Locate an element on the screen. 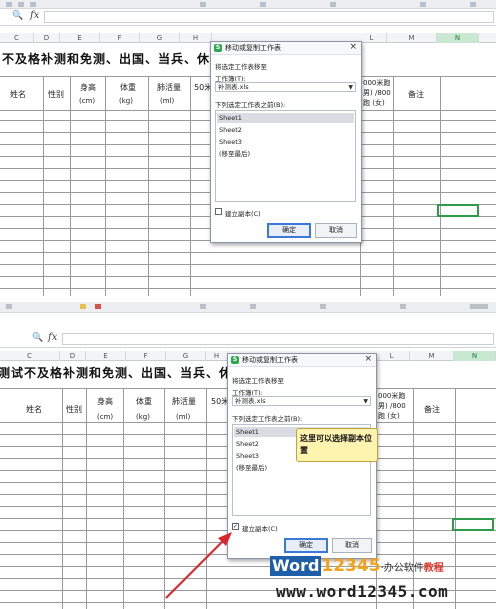  watermark-word: Word is located at coordinates (296, 566).